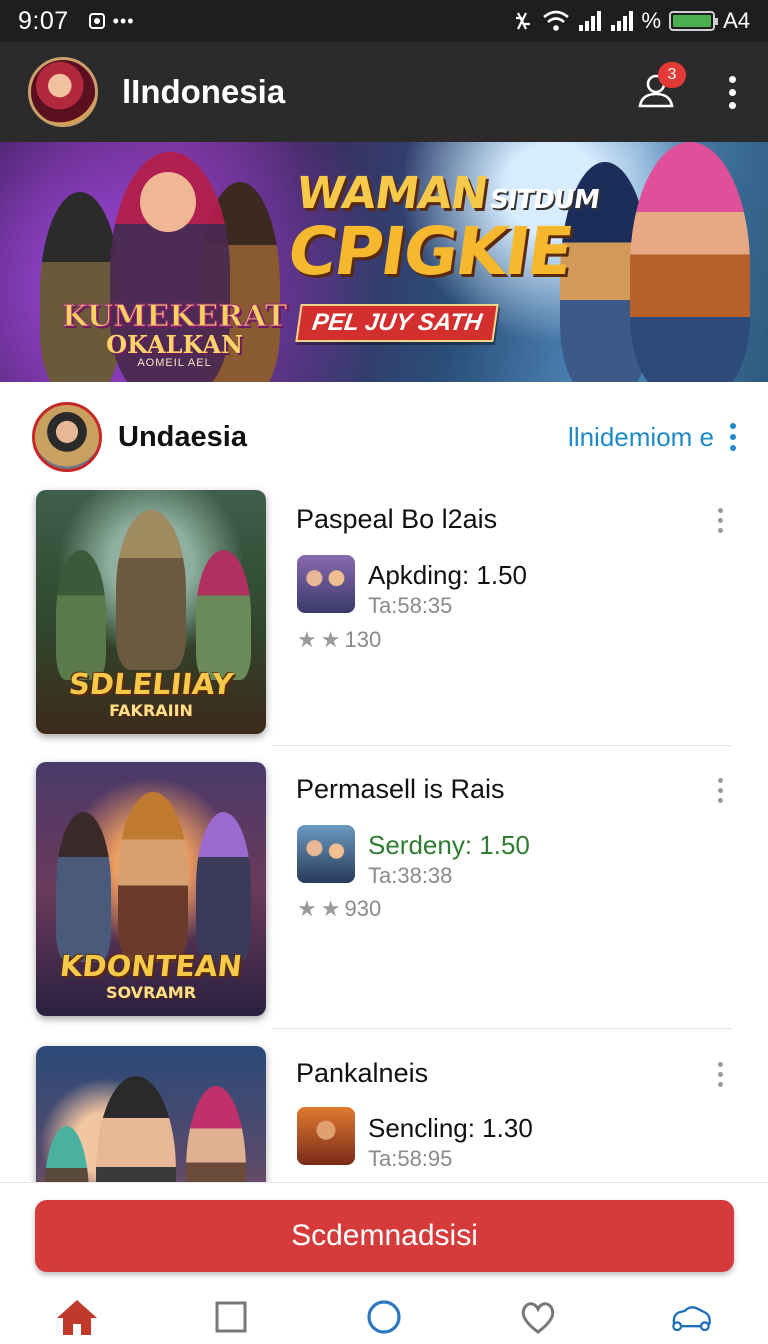 The width and height of the screenshot is (768, 1344). I want to click on section-more-button, so click(733, 437).